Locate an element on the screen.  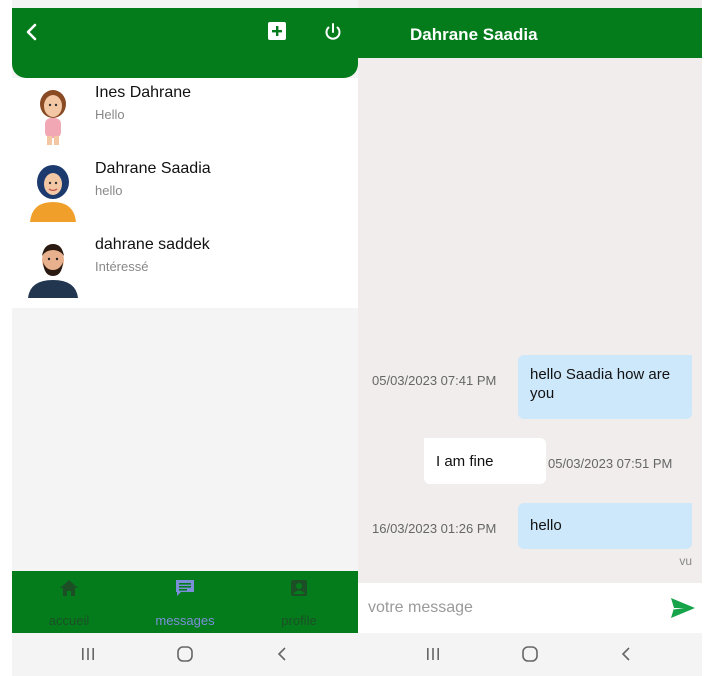
message-timestamp: 05/03/2023 07:41 PM is located at coordinates (434, 380).